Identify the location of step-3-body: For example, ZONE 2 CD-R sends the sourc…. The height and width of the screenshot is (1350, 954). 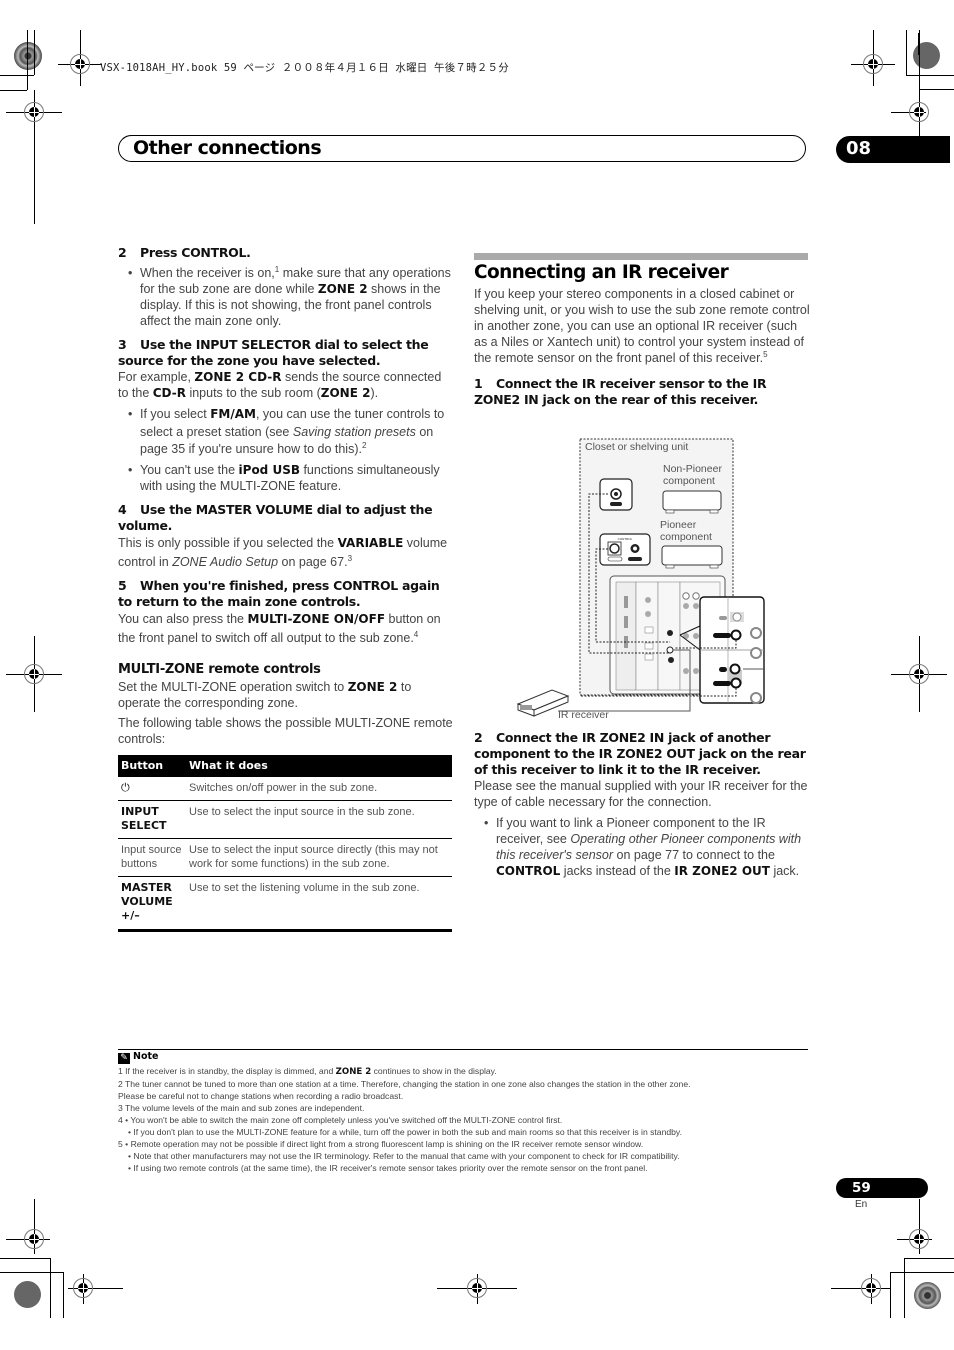
(280, 385).